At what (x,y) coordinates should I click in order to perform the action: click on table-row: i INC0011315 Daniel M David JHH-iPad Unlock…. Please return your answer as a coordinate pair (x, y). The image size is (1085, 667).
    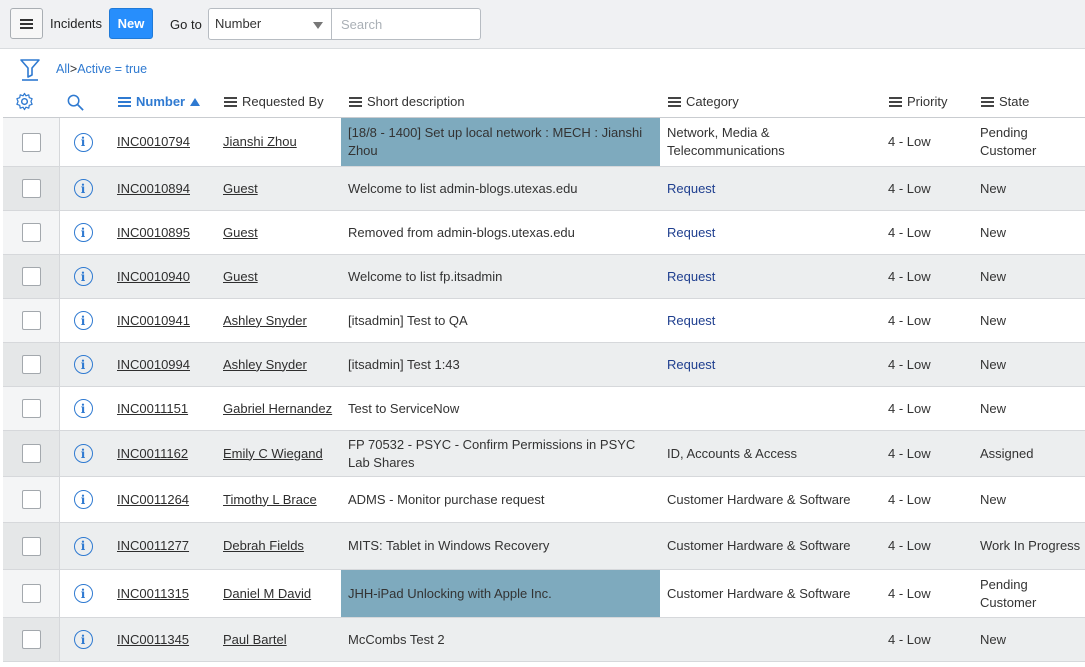
    Looking at the image, I should click on (544, 594).